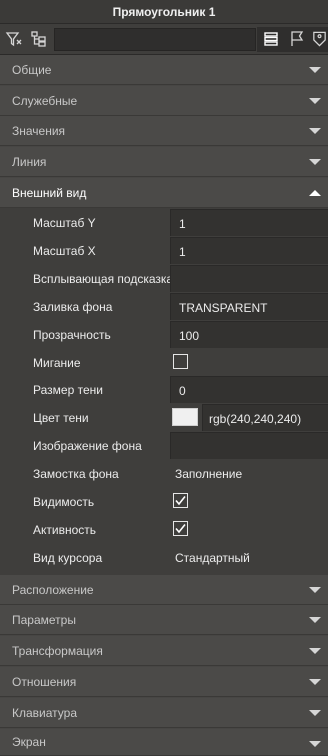  Describe the element at coordinates (164, 502) in the screenshot. I see `prop-visible: Видимость` at that location.